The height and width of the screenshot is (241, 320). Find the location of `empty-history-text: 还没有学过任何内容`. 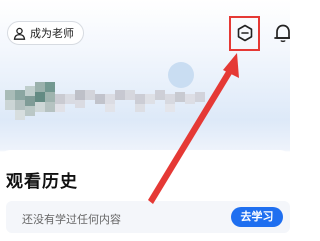

empty-history-text: 还没有学过任何内容 is located at coordinates (71, 219).